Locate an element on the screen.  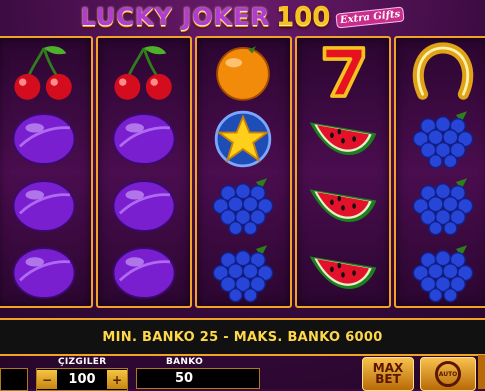
lines-label: ÇIZGILER is located at coordinates (82, 362).